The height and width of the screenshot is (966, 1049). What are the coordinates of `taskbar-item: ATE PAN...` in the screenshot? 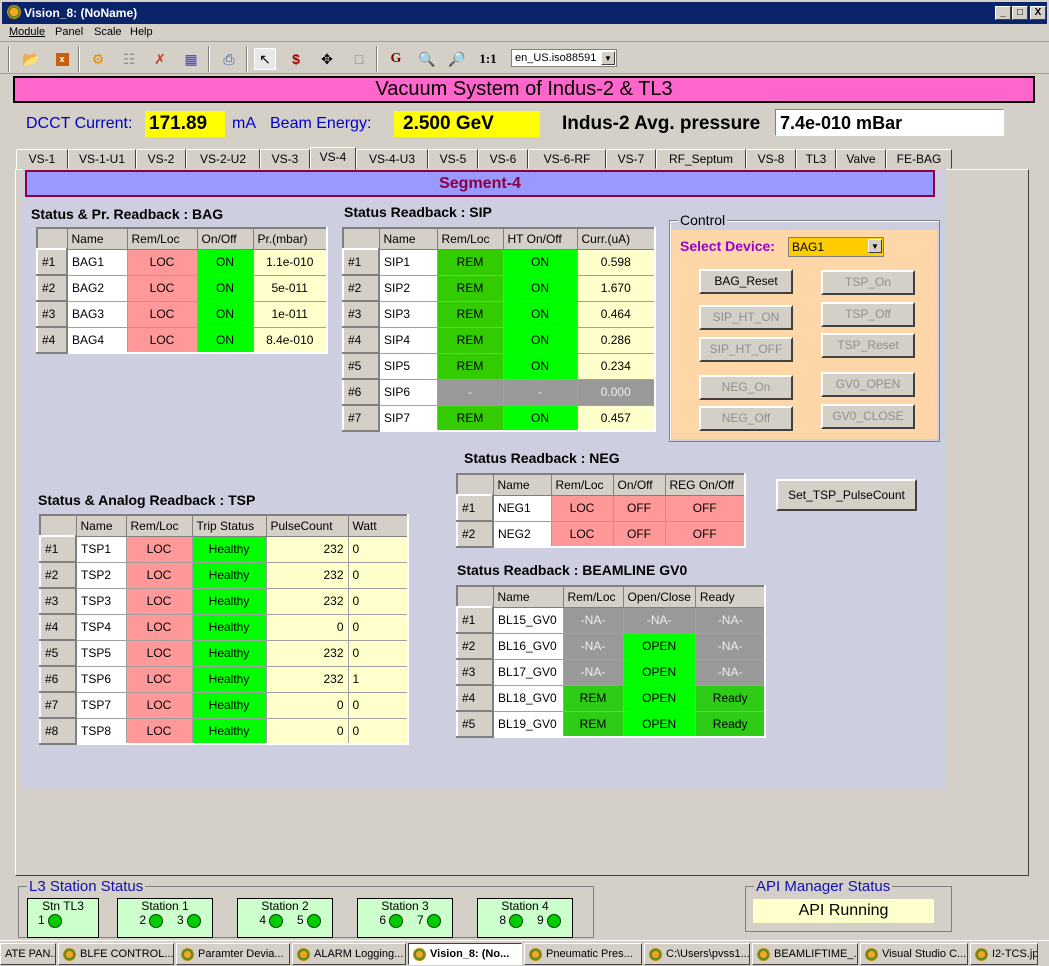 It's located at (28, 954).